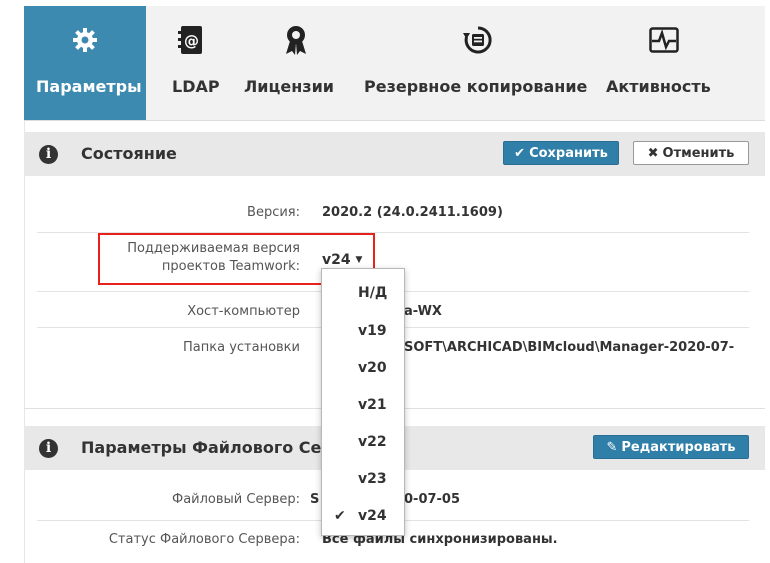 This screenshot has height=563, width=770. I want to click on tab-parameters: Параметры, so click(85, 63).